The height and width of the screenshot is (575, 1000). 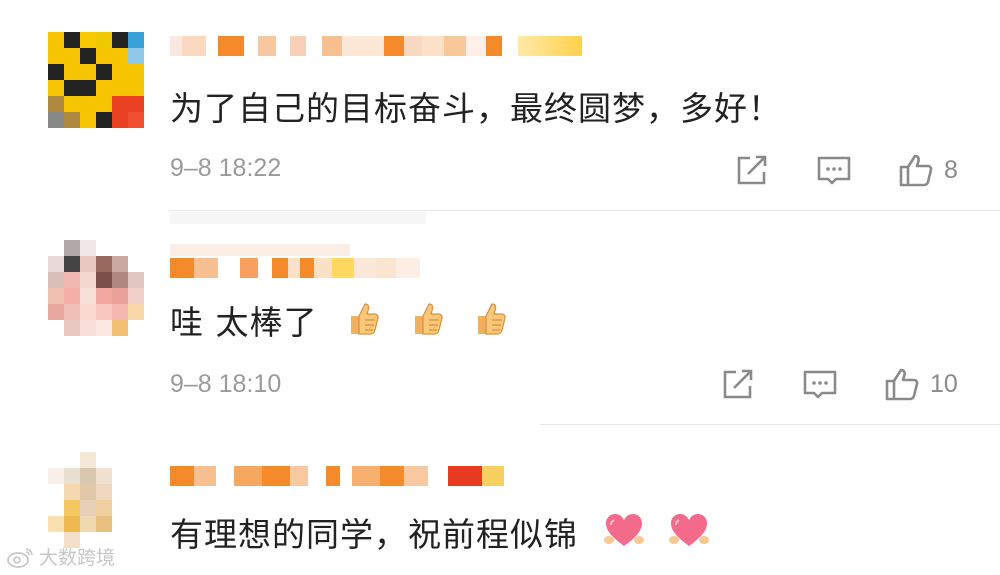 What do you see at coordinates (77, 558) in the screenshot?
I see `watermark-text: 大数跨境` at bounding box center [77, 558].